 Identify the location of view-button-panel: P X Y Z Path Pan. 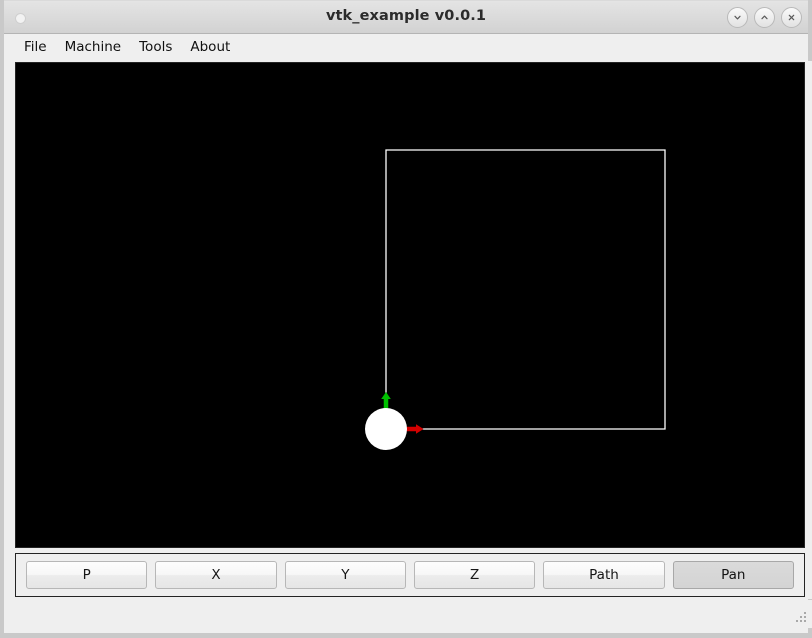
(410, 575).